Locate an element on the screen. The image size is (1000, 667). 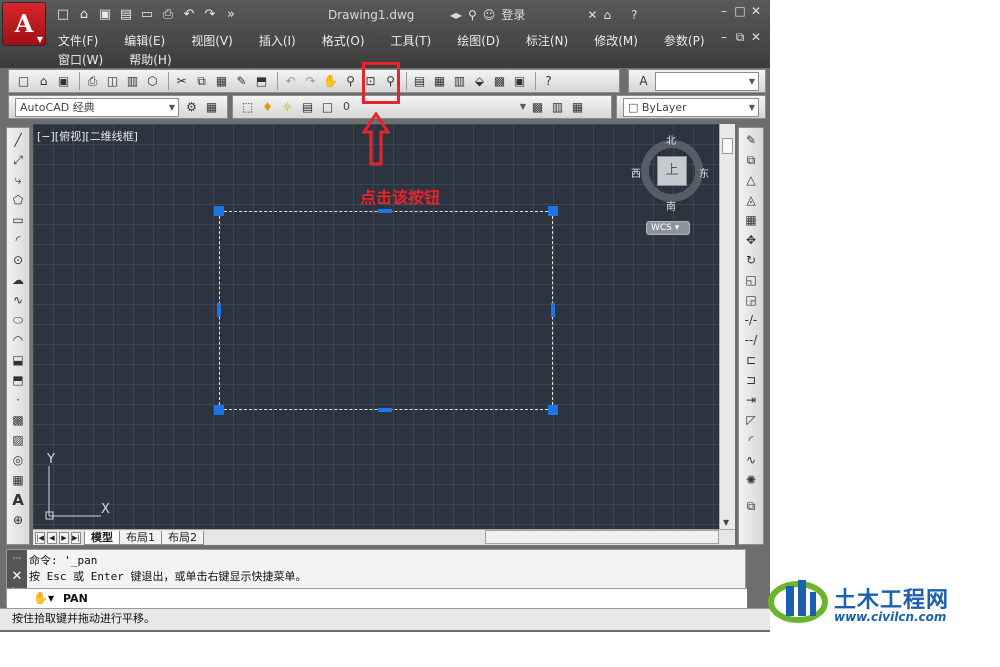
offset-icon: ◬ is located at coordinates (751, 200).